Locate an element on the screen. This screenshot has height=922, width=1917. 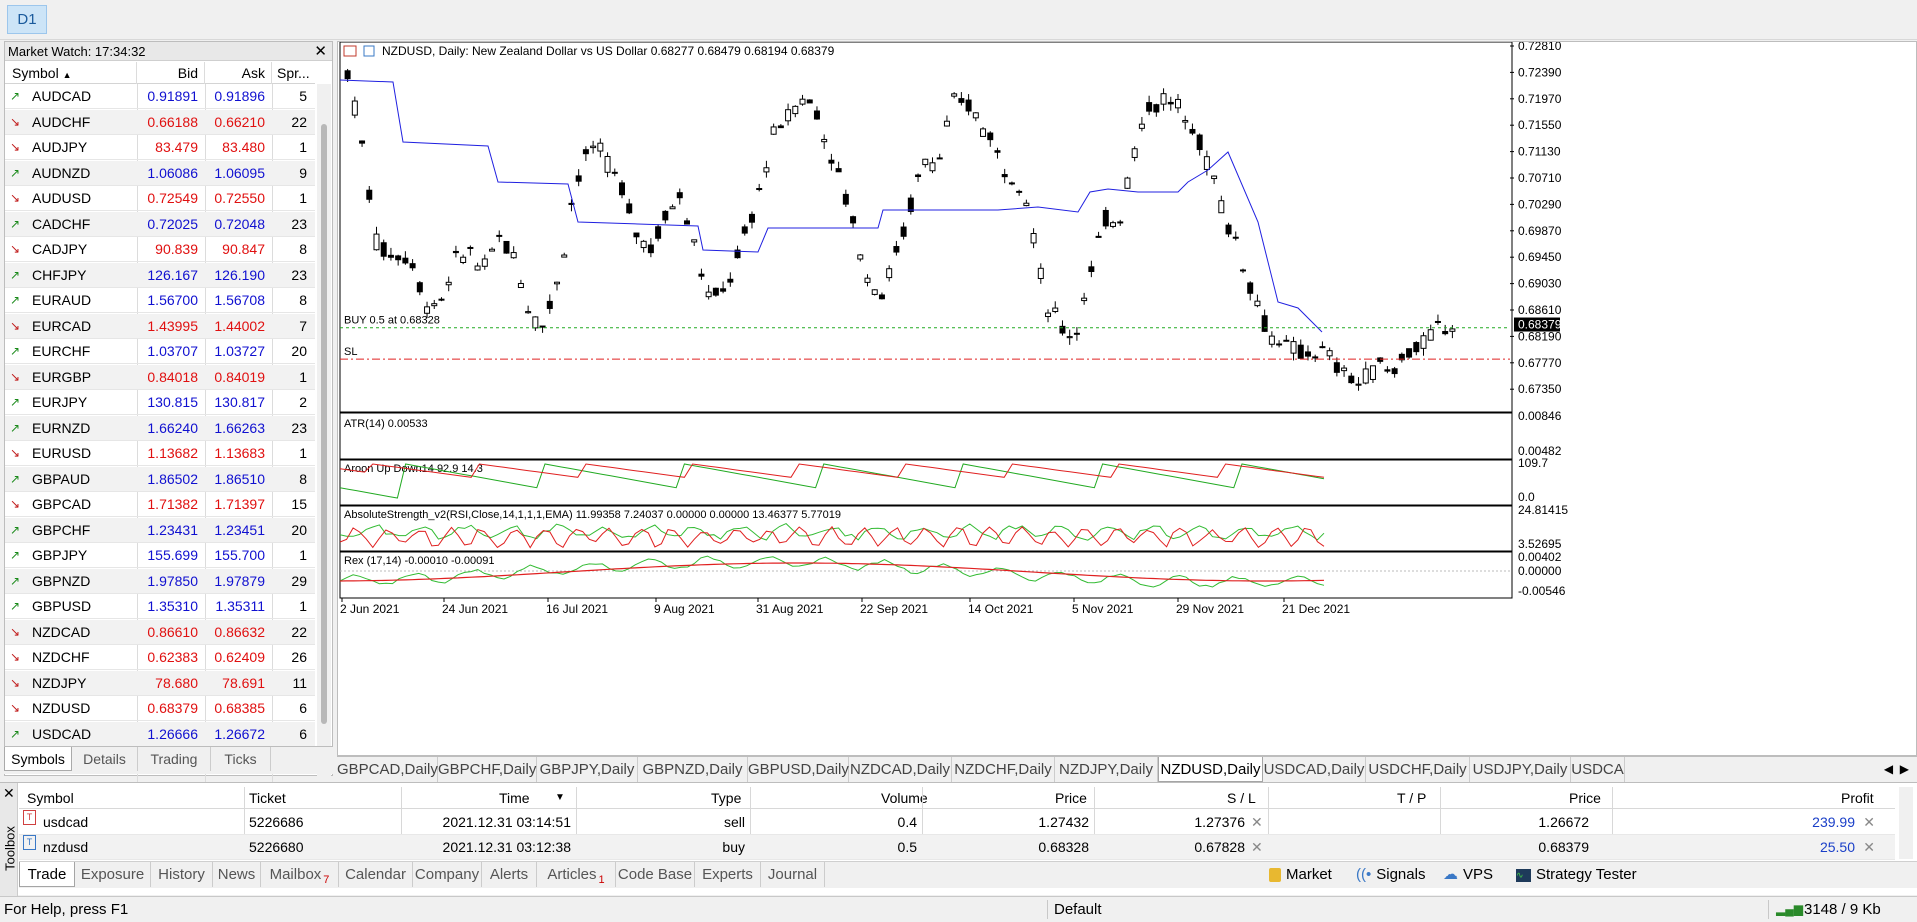
date-tick-label: 29 Nov 2021 is located at coordinates (1210, 609).